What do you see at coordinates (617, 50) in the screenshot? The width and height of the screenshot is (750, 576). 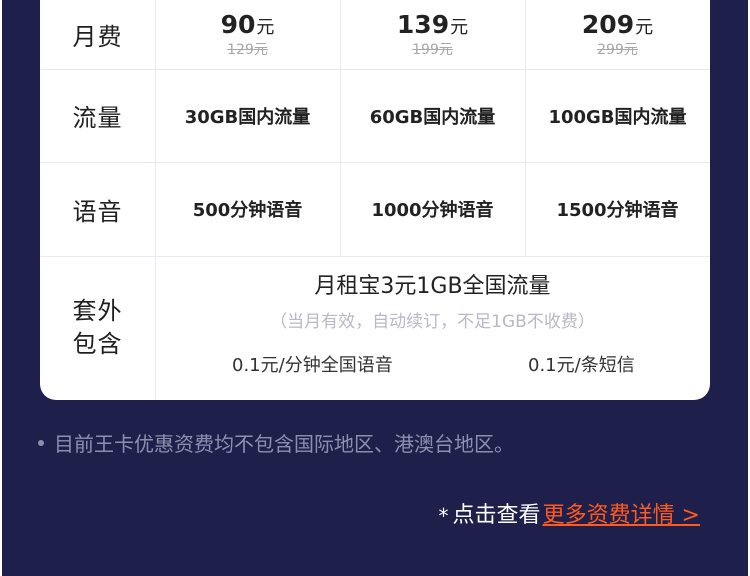 I see `original-price: 299元` at bounding box center [617, 50].